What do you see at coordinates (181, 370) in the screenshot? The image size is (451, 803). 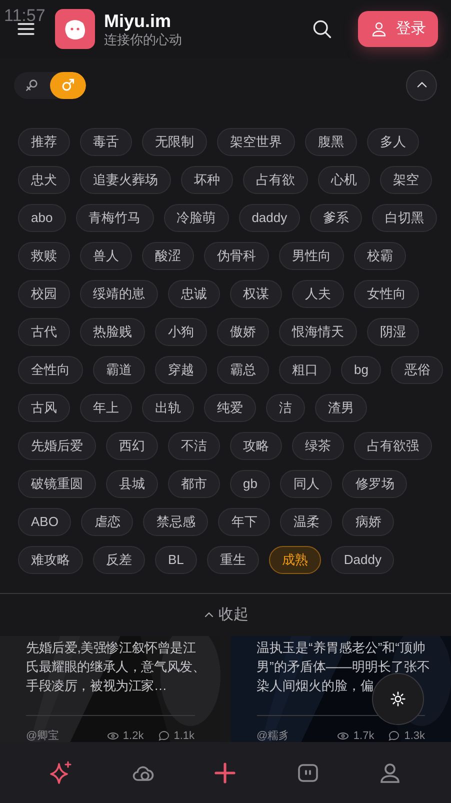 I see `tag-chip: 穿越` at bounding box center [181, 370].